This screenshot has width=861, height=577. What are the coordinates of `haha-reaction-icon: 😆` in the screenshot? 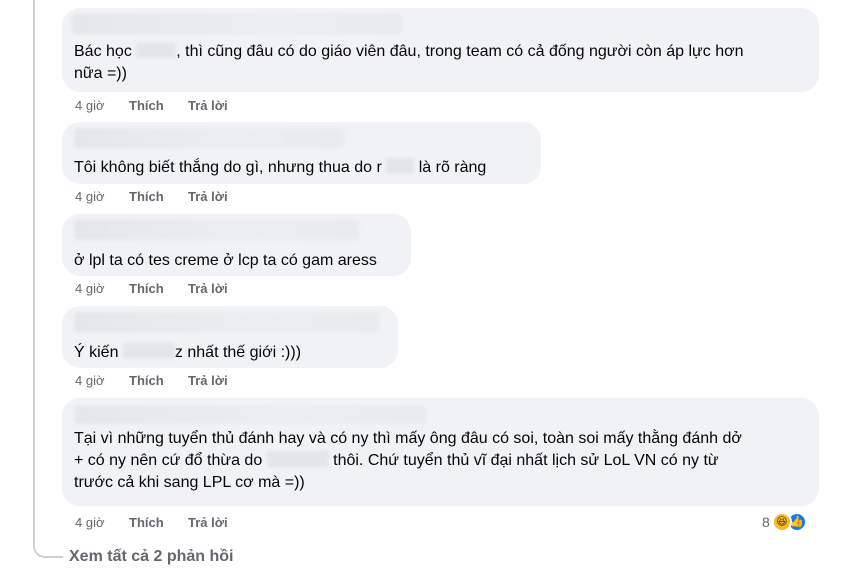 It's located at (781, 522).